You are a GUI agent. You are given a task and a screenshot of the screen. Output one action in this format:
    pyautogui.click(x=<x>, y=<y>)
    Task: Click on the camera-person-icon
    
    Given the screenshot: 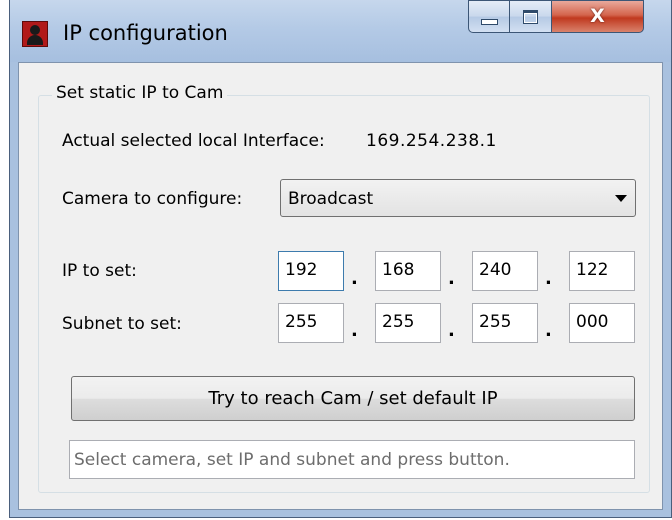 What is the action you would take?
    pyautogui.click(x=35, y=34)
    